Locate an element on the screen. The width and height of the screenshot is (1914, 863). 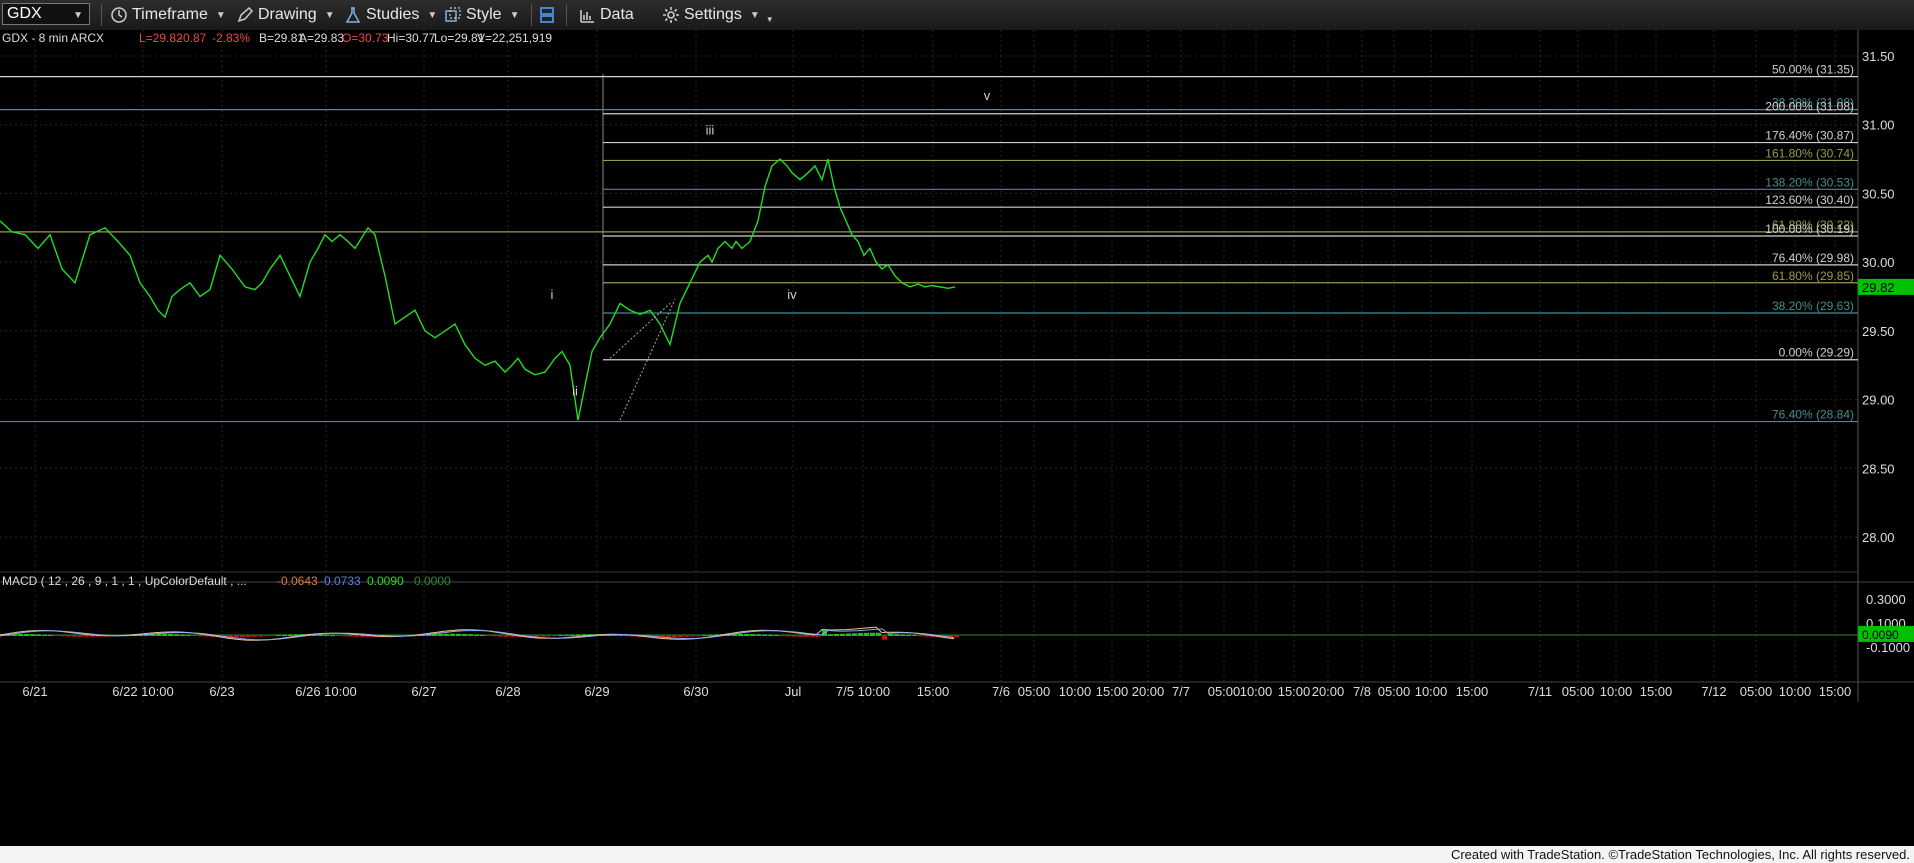
time-axis-tick: 10:00 is located at coordinates (1616, 691).